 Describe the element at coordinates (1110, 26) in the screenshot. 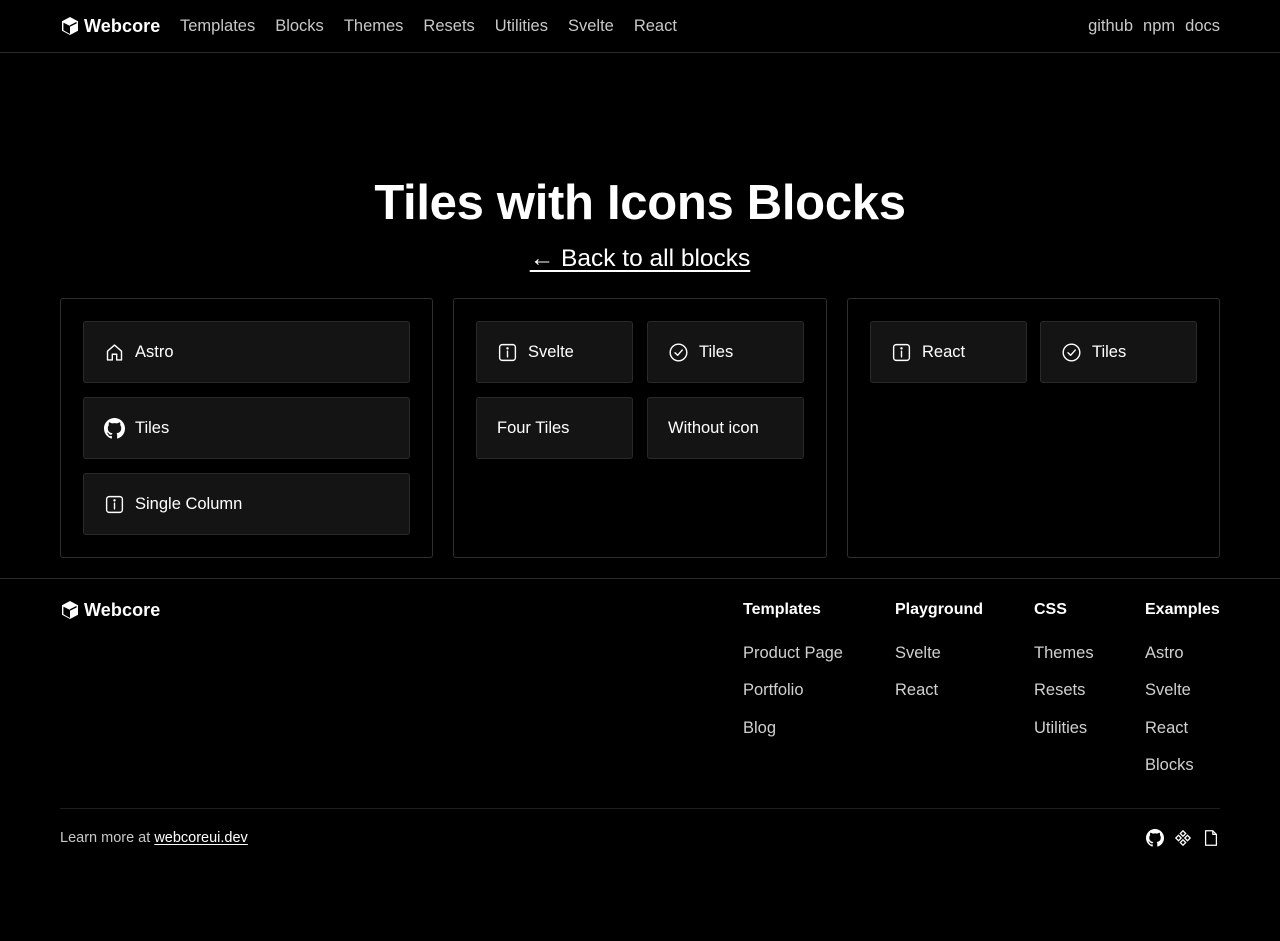

I see `nav-github: github` at that location.